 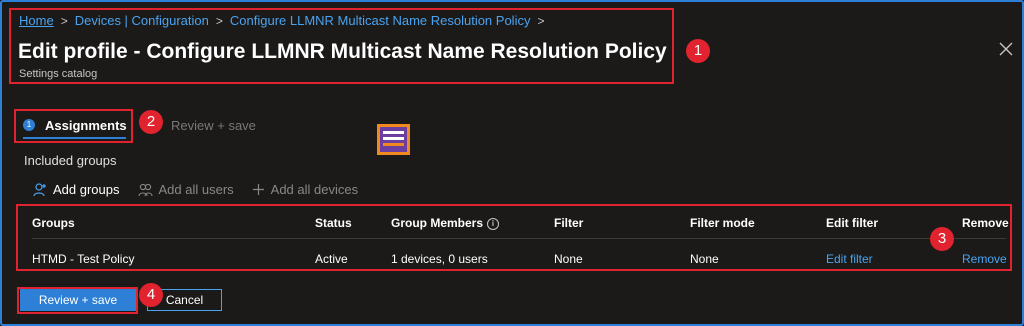 I want to click on tab-review-save: Review + save, so click(x=213, y=125).